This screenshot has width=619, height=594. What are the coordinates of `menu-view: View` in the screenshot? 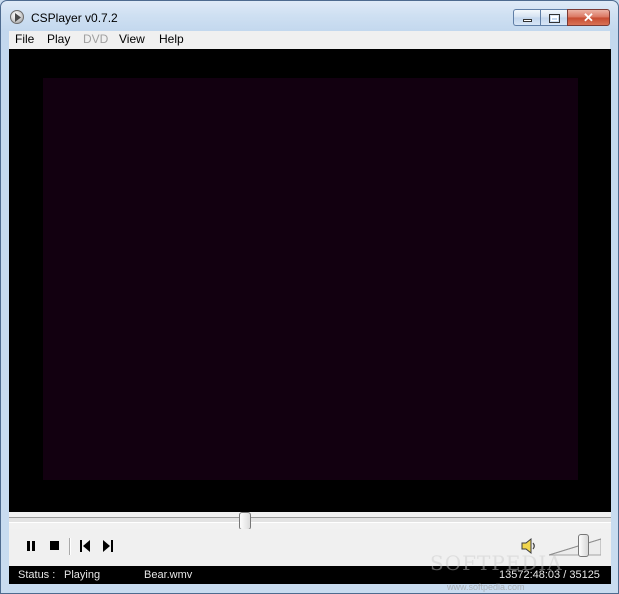 It's located at (132, 39).